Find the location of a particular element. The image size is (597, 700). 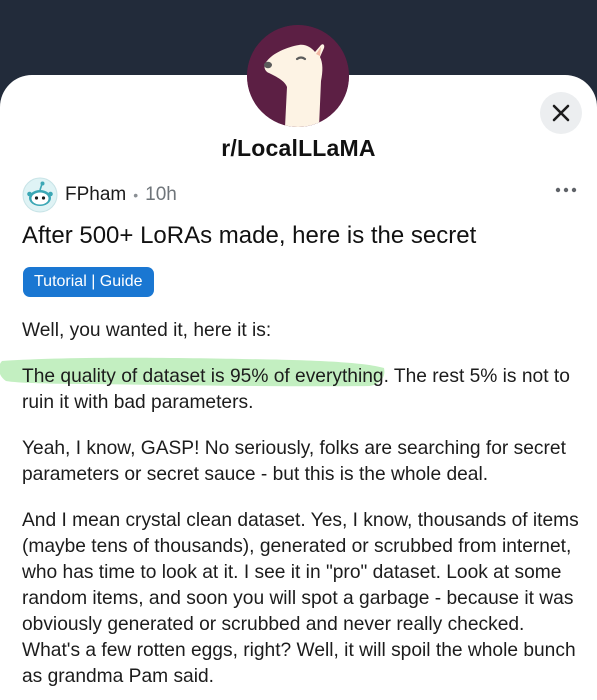

close-button is located at coordinates (561, 113).